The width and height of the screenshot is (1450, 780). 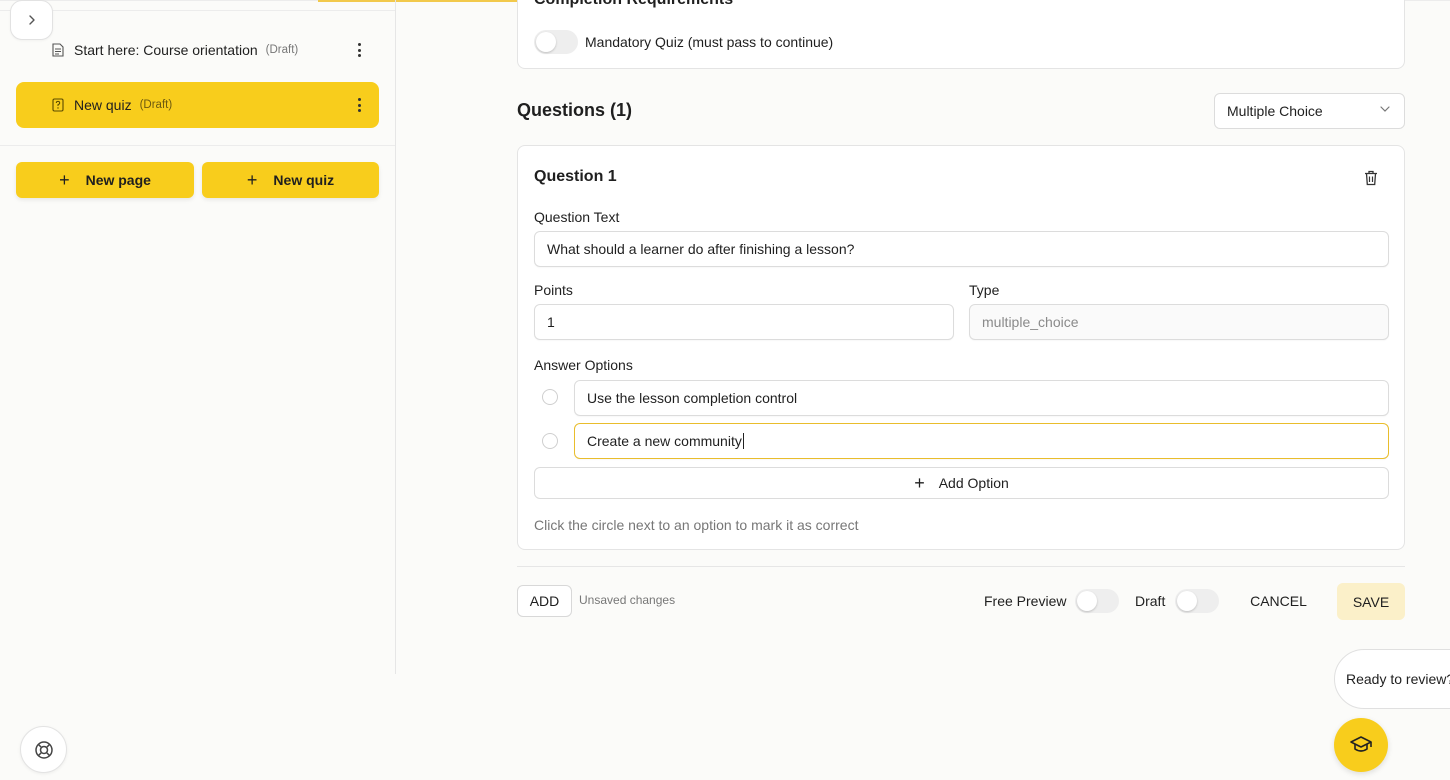 I want to click on mandatory-quiz-toggle, so click(x=556, y=42).